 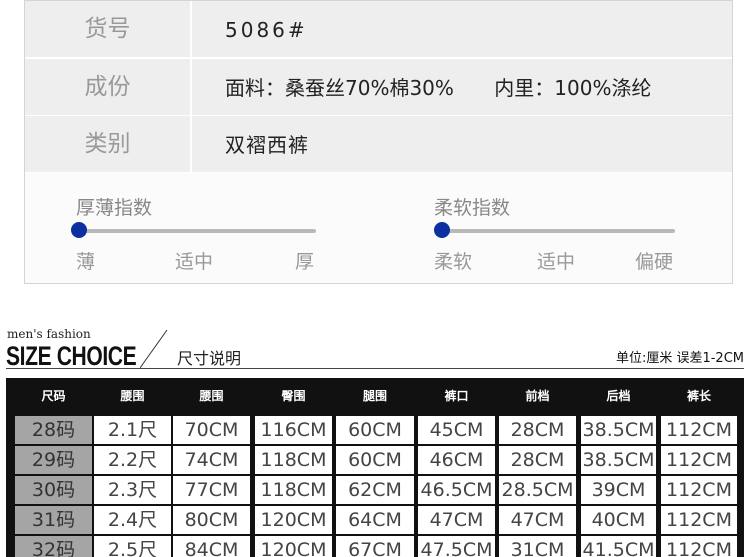 What do you see at coordinates (375, 490) in the screenshot?
I see `cell-thigh: 62CM` at bounding box center [375, 490].